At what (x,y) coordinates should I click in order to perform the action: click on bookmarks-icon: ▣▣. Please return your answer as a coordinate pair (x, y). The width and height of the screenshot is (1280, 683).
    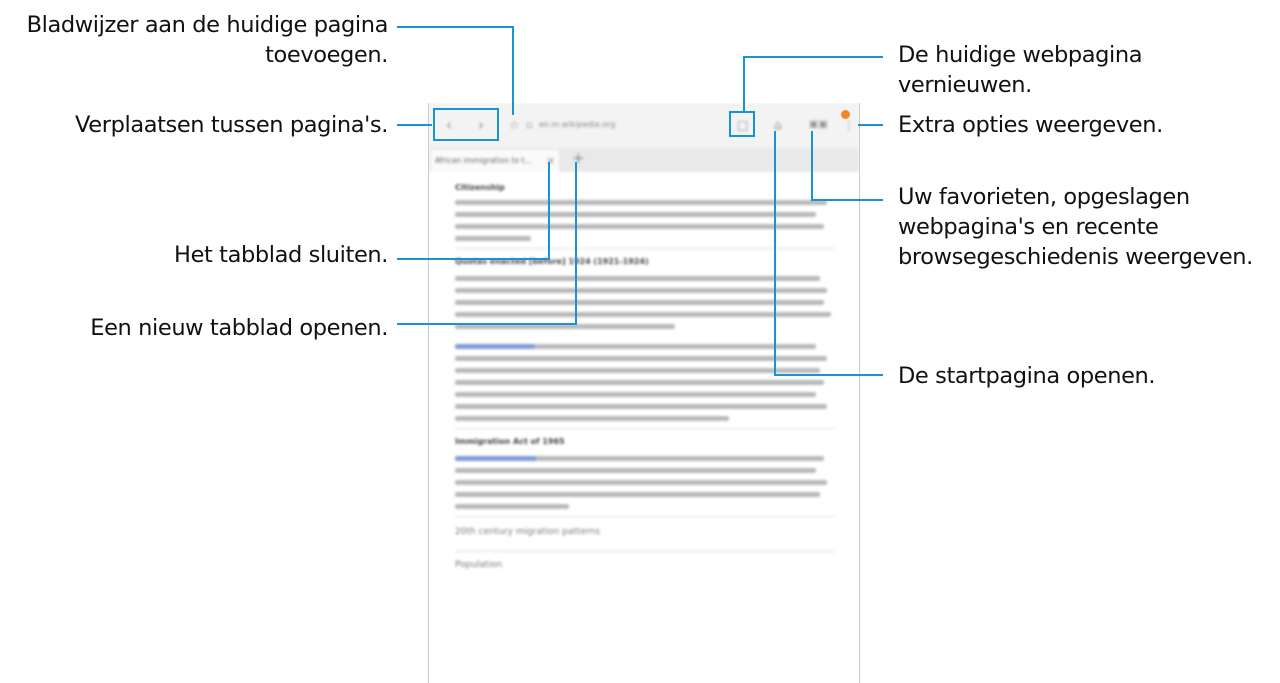
    Looking at the image, I should click on (818, 125).